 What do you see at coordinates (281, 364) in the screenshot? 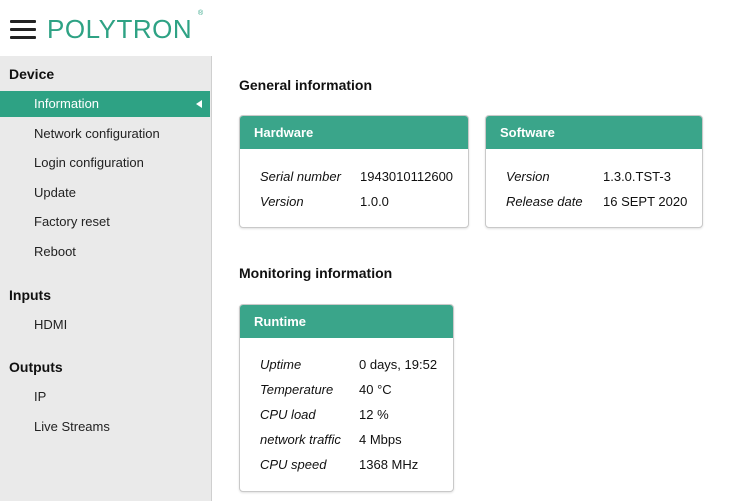
I see `uptime-label: Uptime` at bounding box center [281, 364].